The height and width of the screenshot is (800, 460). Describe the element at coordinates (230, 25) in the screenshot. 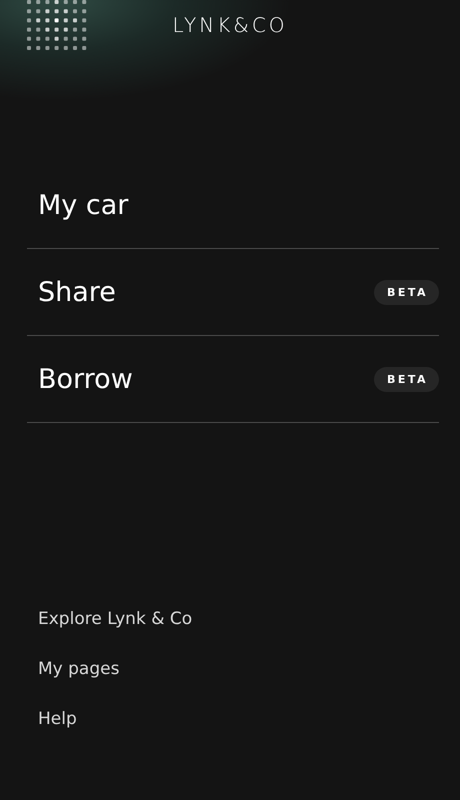

I see `logo: LYNK&CO` at that location.